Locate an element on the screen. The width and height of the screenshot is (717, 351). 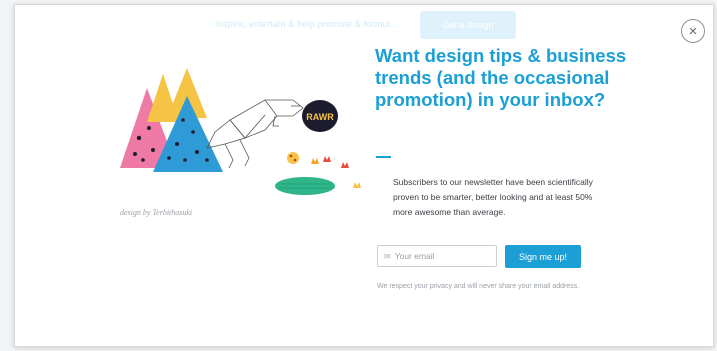
speech-bubble-text: RAWR is located at coordinates (320, 117).